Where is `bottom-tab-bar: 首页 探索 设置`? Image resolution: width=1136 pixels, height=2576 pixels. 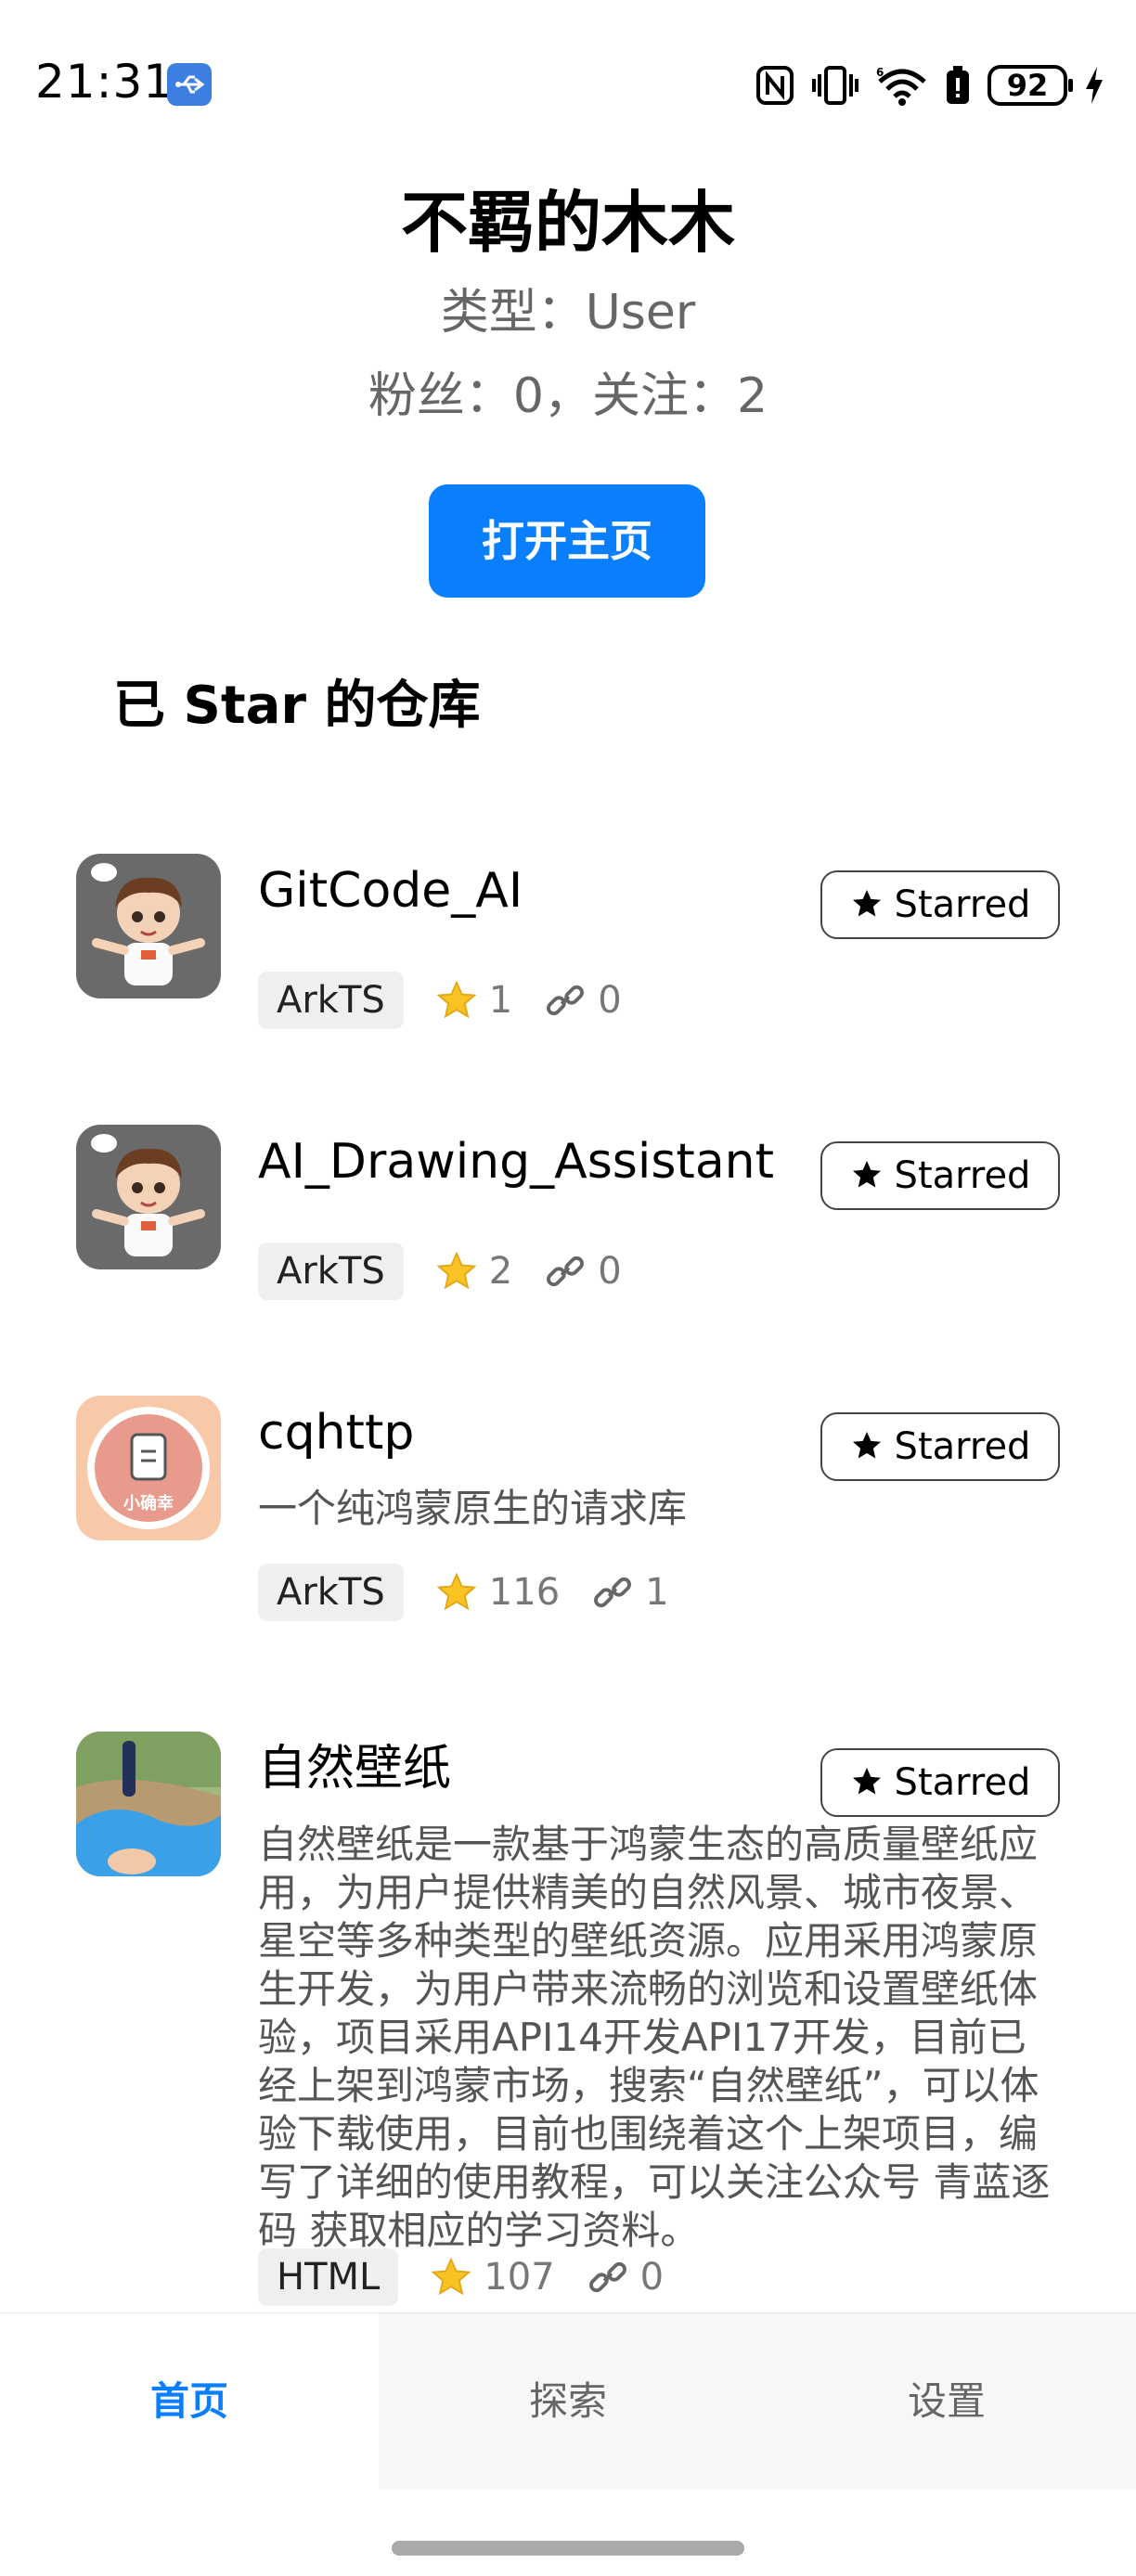 bottom-tab-bar: 首页 探索 设置 is located at coordinates (568, 2401).